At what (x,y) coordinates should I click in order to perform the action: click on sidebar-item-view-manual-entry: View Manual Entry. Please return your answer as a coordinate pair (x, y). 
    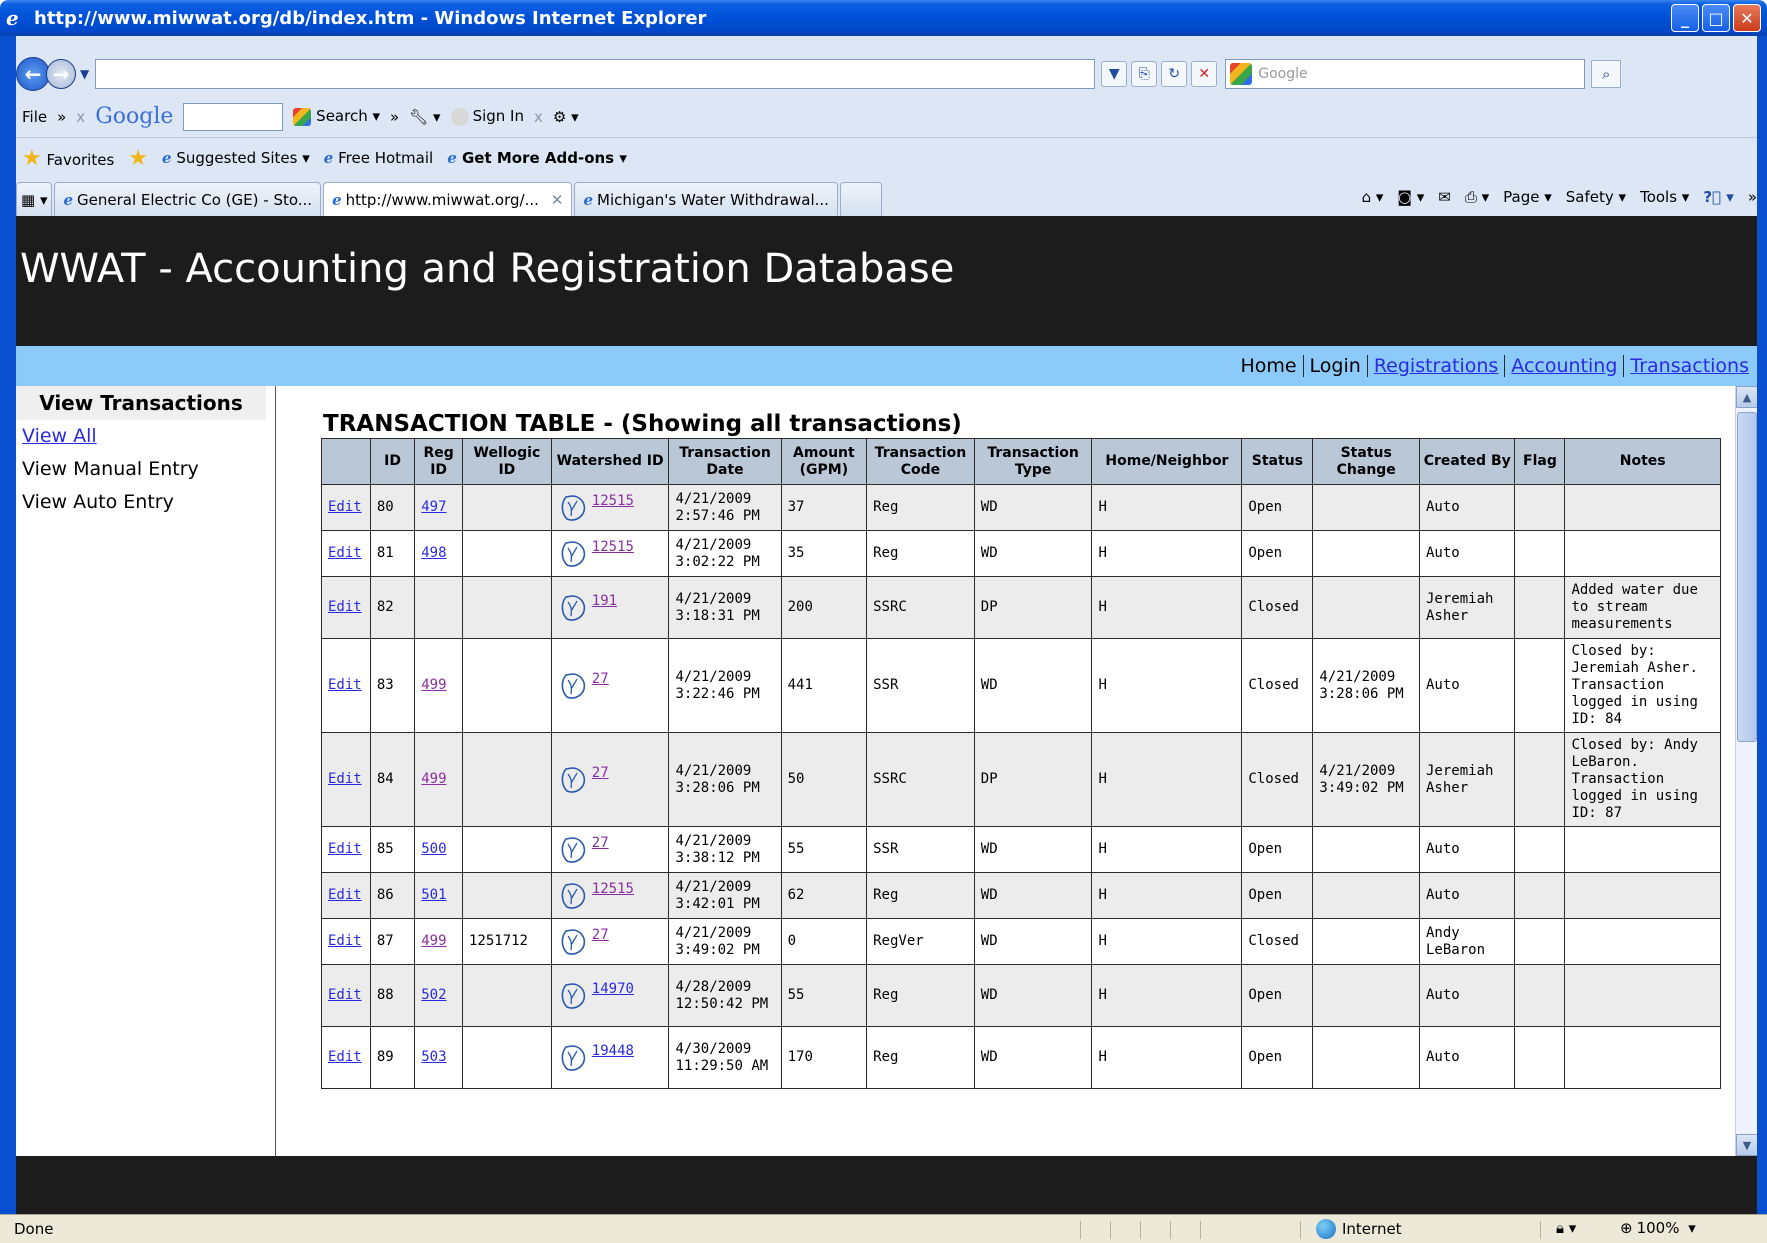
    Looking at the image, I should click on (145, 469).